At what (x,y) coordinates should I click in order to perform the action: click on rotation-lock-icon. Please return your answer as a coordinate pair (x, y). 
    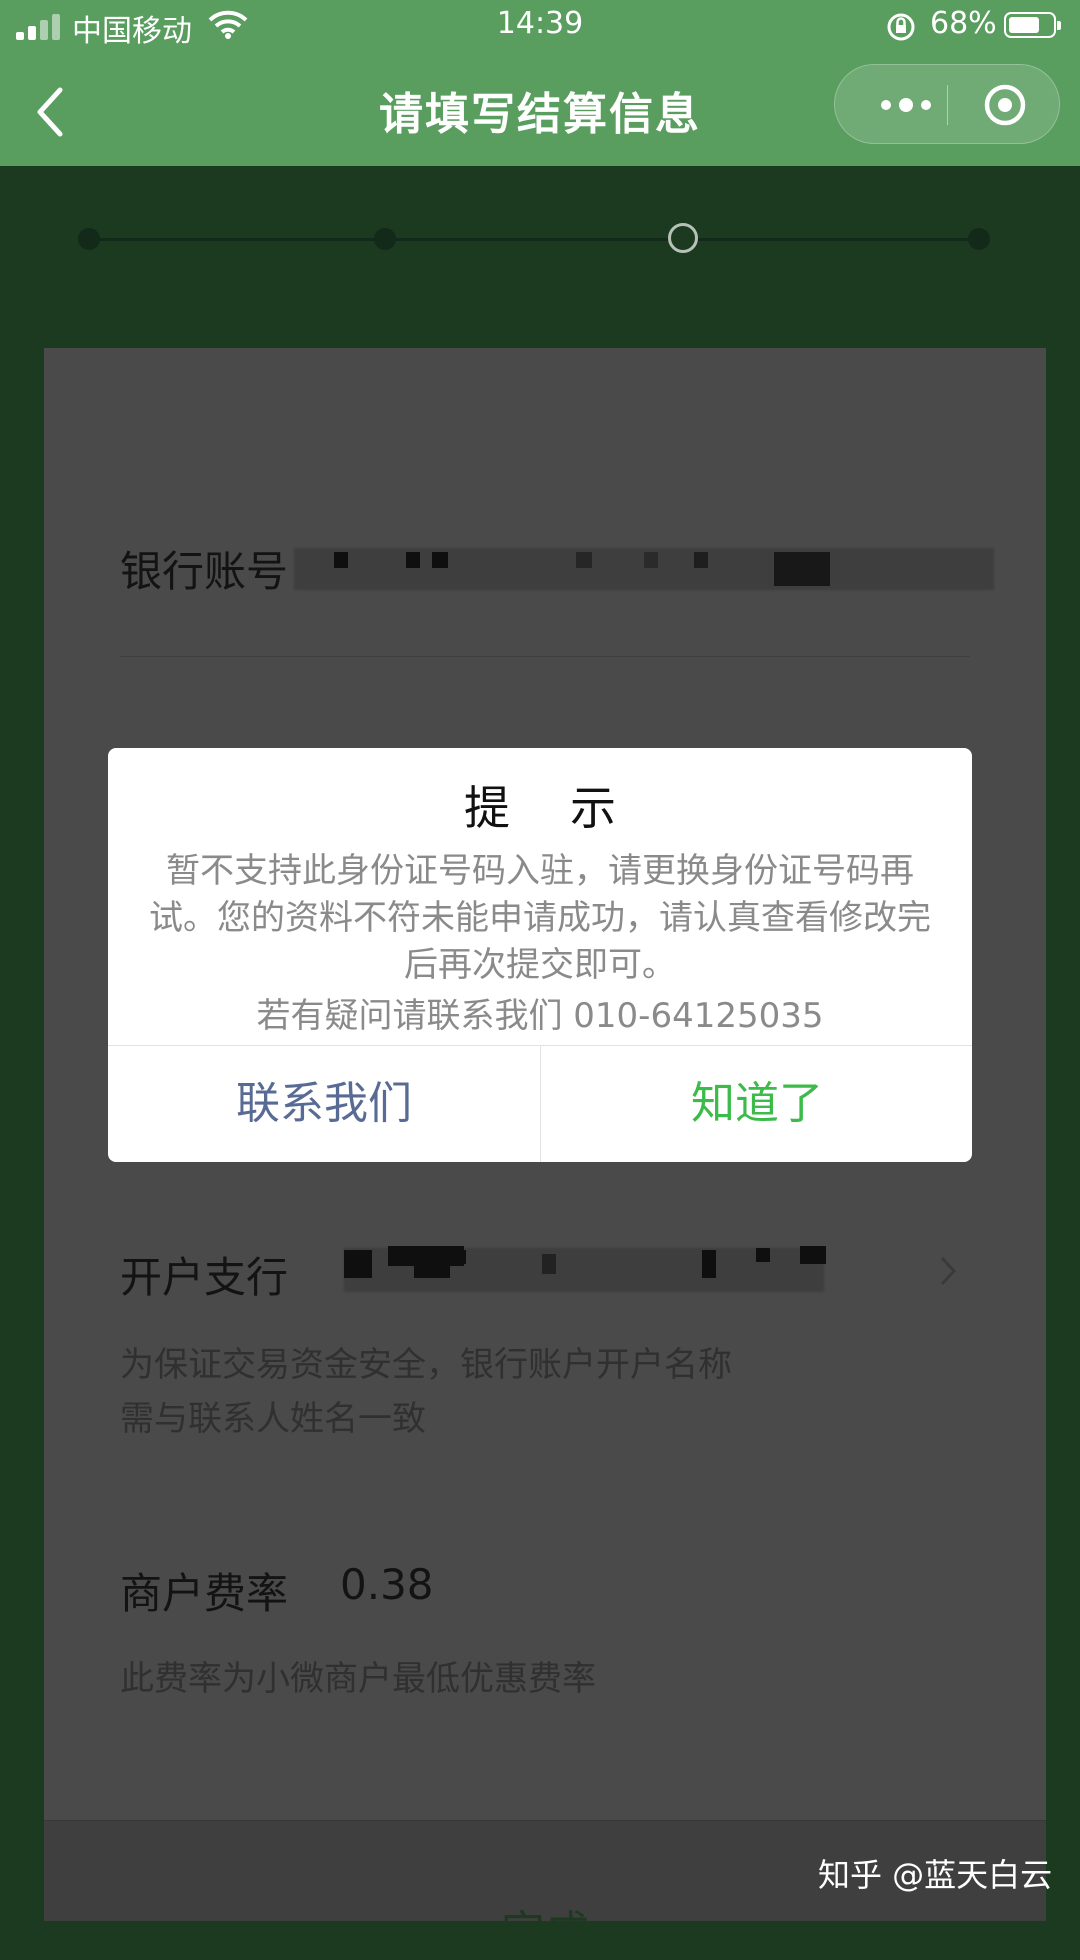
    Looking at the image, I should click on (901, 27).